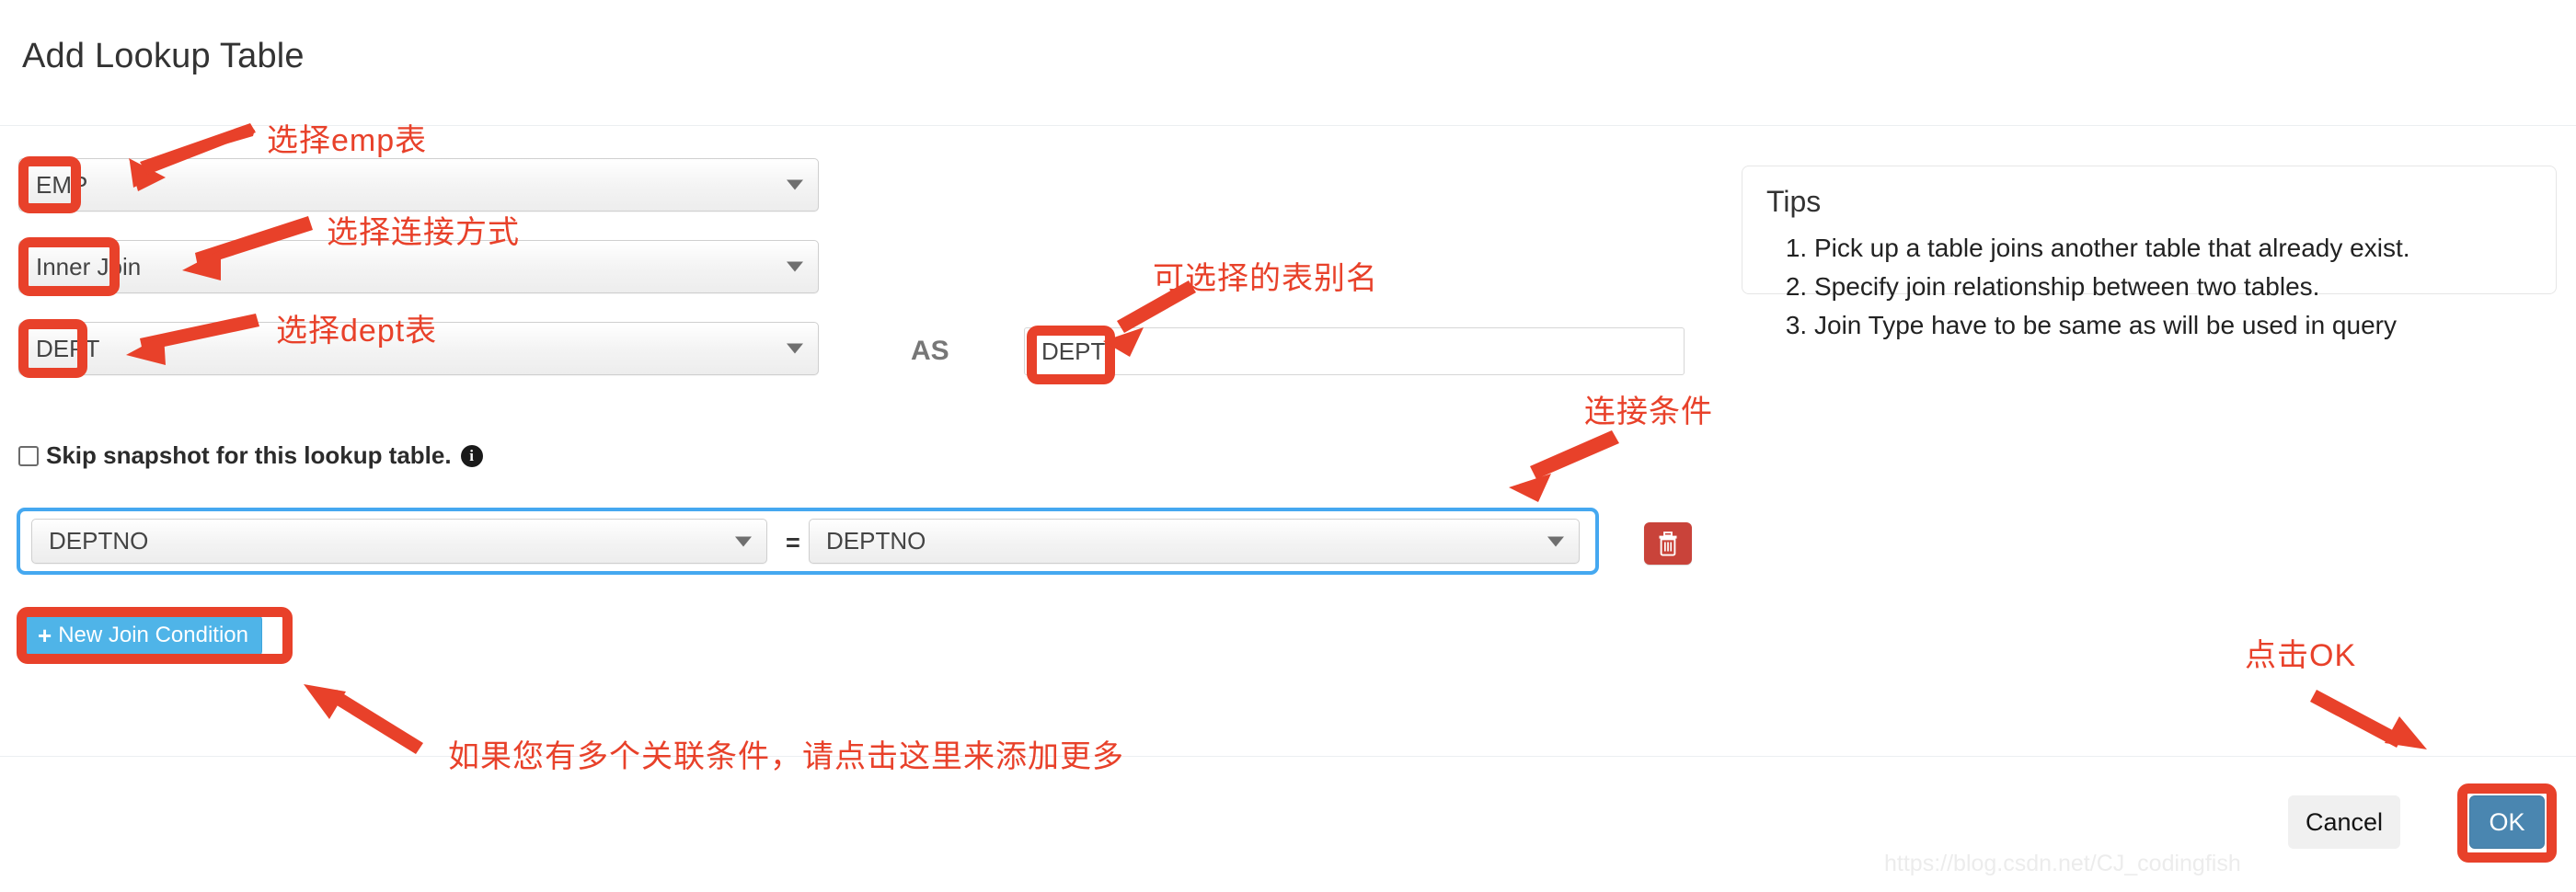  What do you see at coordinates (1288, 756) in the screenshot?
I see `footer-divider` at bounding box center [1288, 756].